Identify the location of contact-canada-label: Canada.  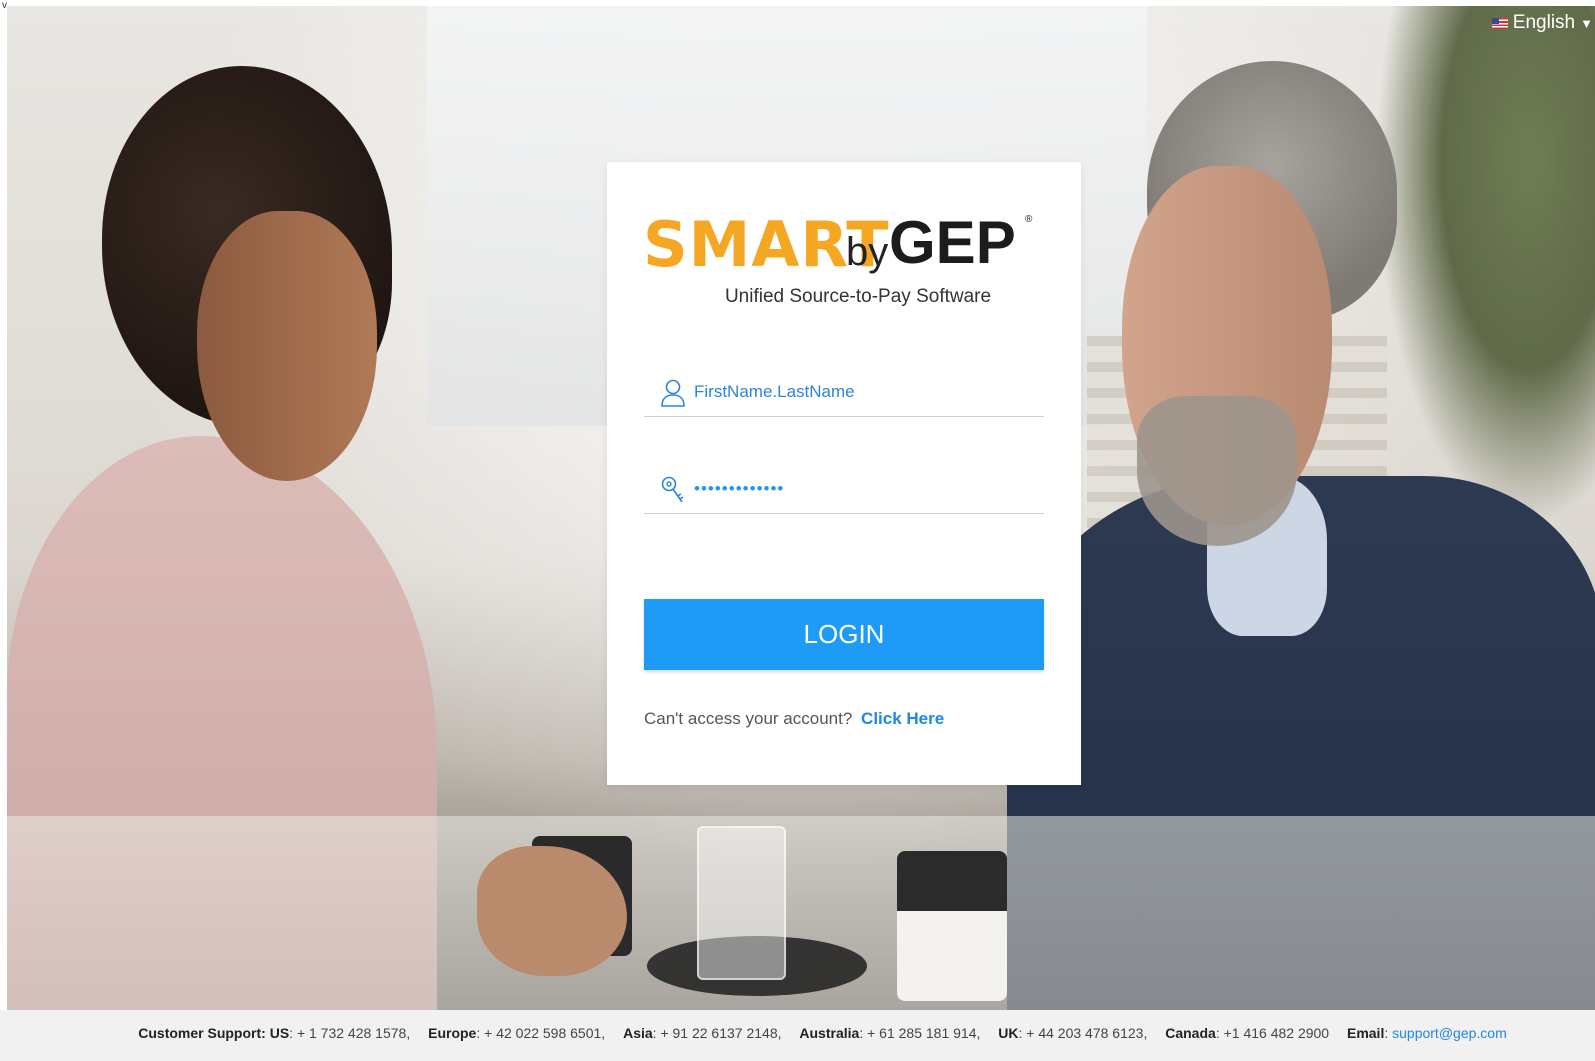
(1190, 1033).